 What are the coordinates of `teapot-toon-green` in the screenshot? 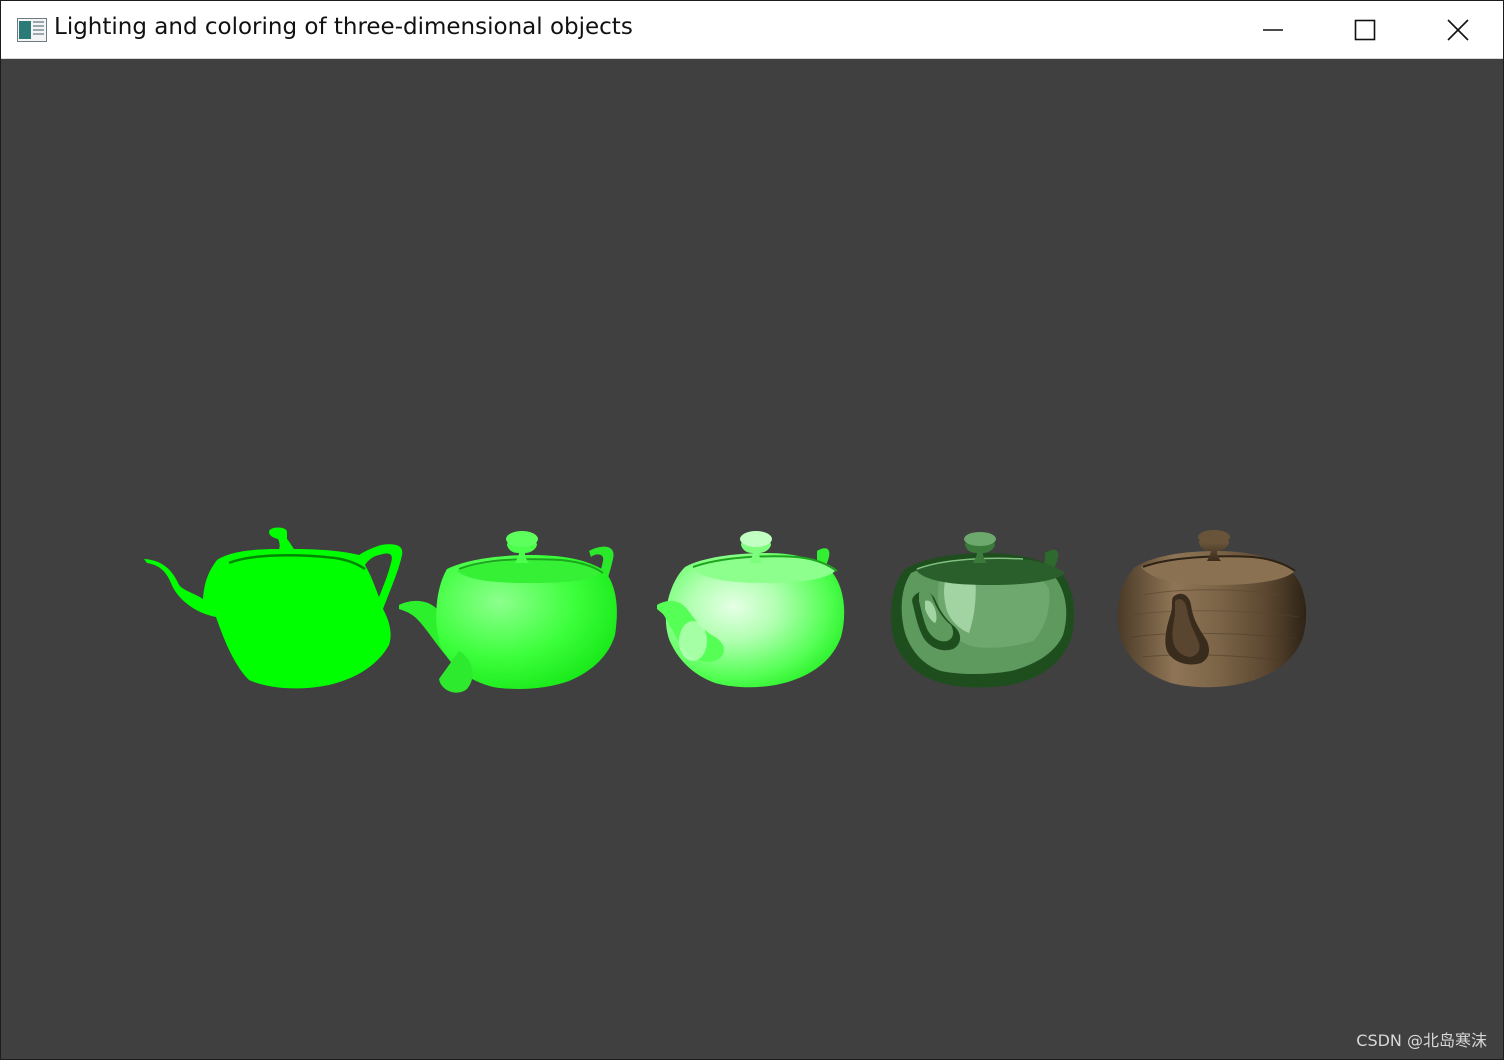 It's located at (982, 610).